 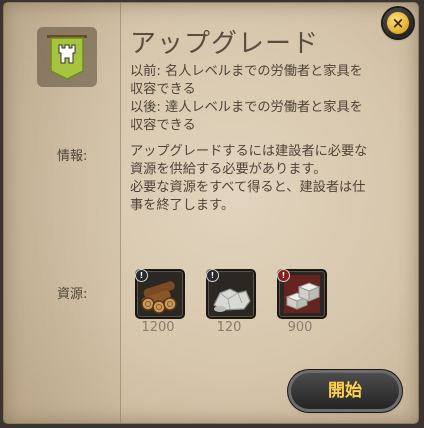 What do you see at coordinates (163, 125) in the screenshot?
I see `after-line-2: 収容できる` at bounding box center [163, 125].